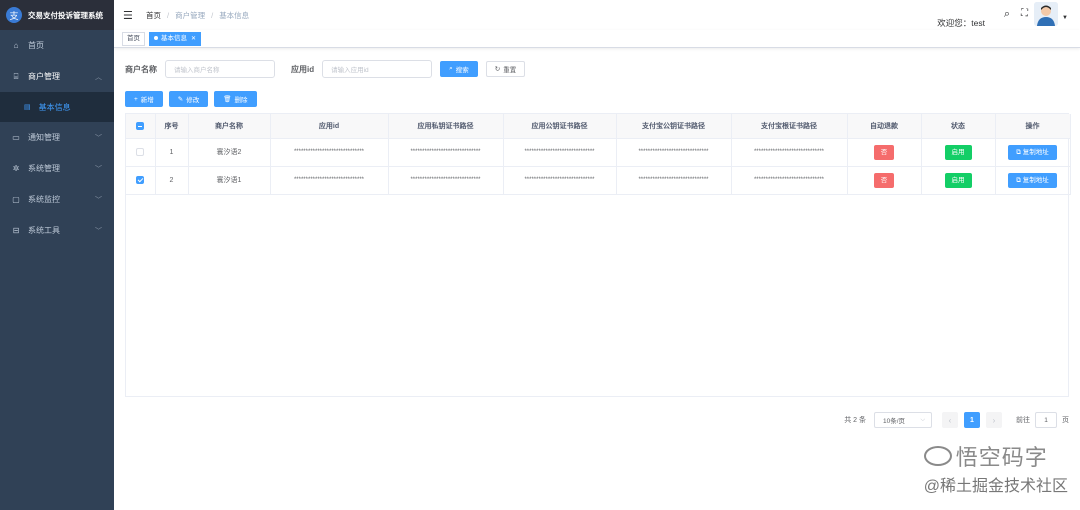 The image size is (1080, 510). I want to click on sidebar-item-monitor: ▢ 系统监控 ﹀, so click(57, 199).